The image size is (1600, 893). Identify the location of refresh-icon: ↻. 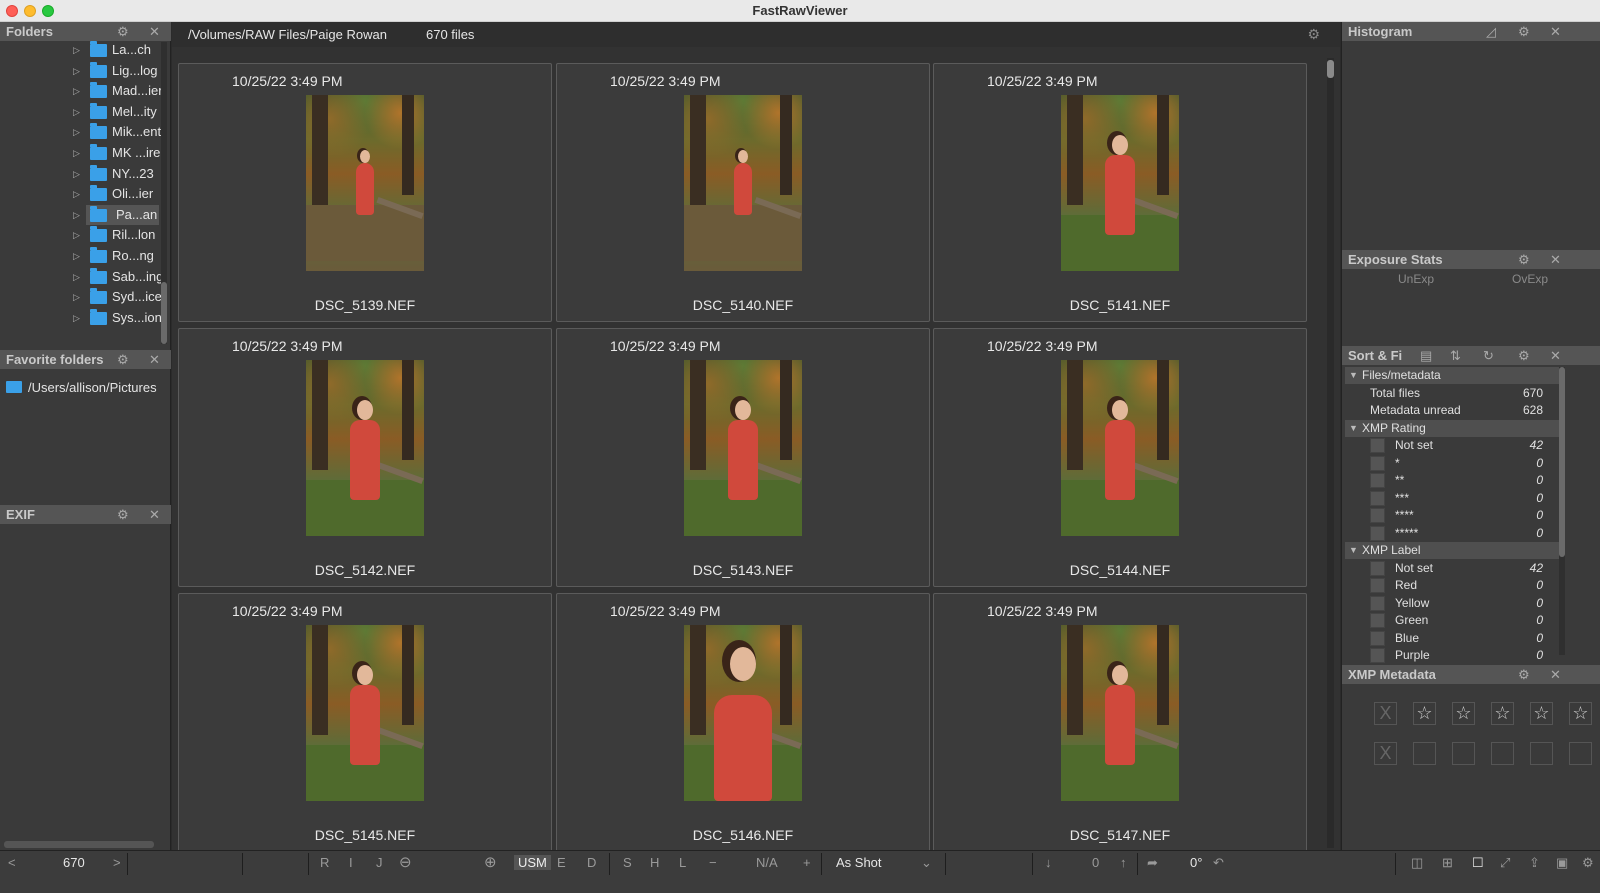
(1488, 355).